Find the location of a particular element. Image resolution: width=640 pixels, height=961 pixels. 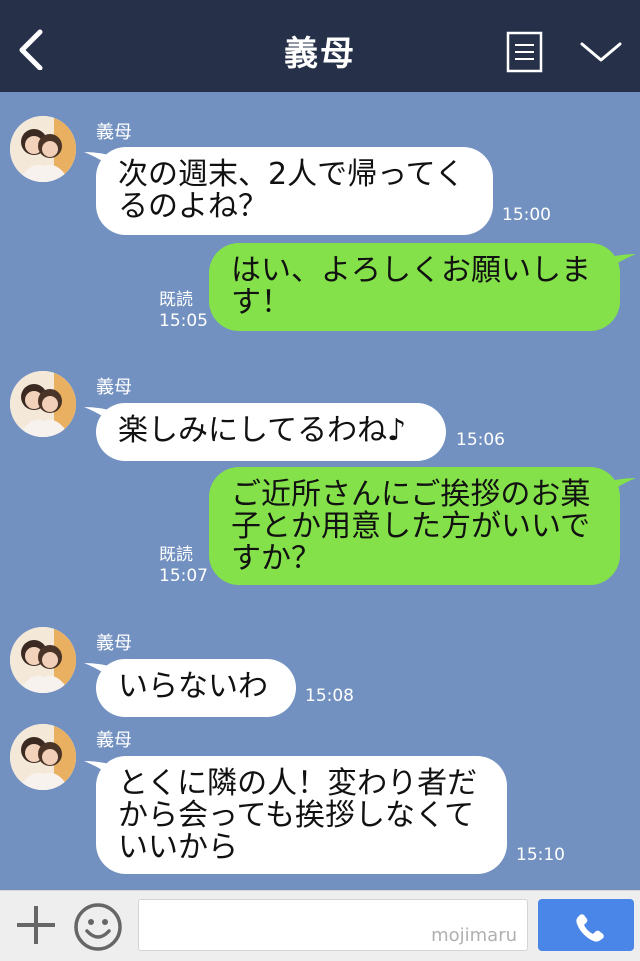

emoji-button is located at coordinates (98, 927).